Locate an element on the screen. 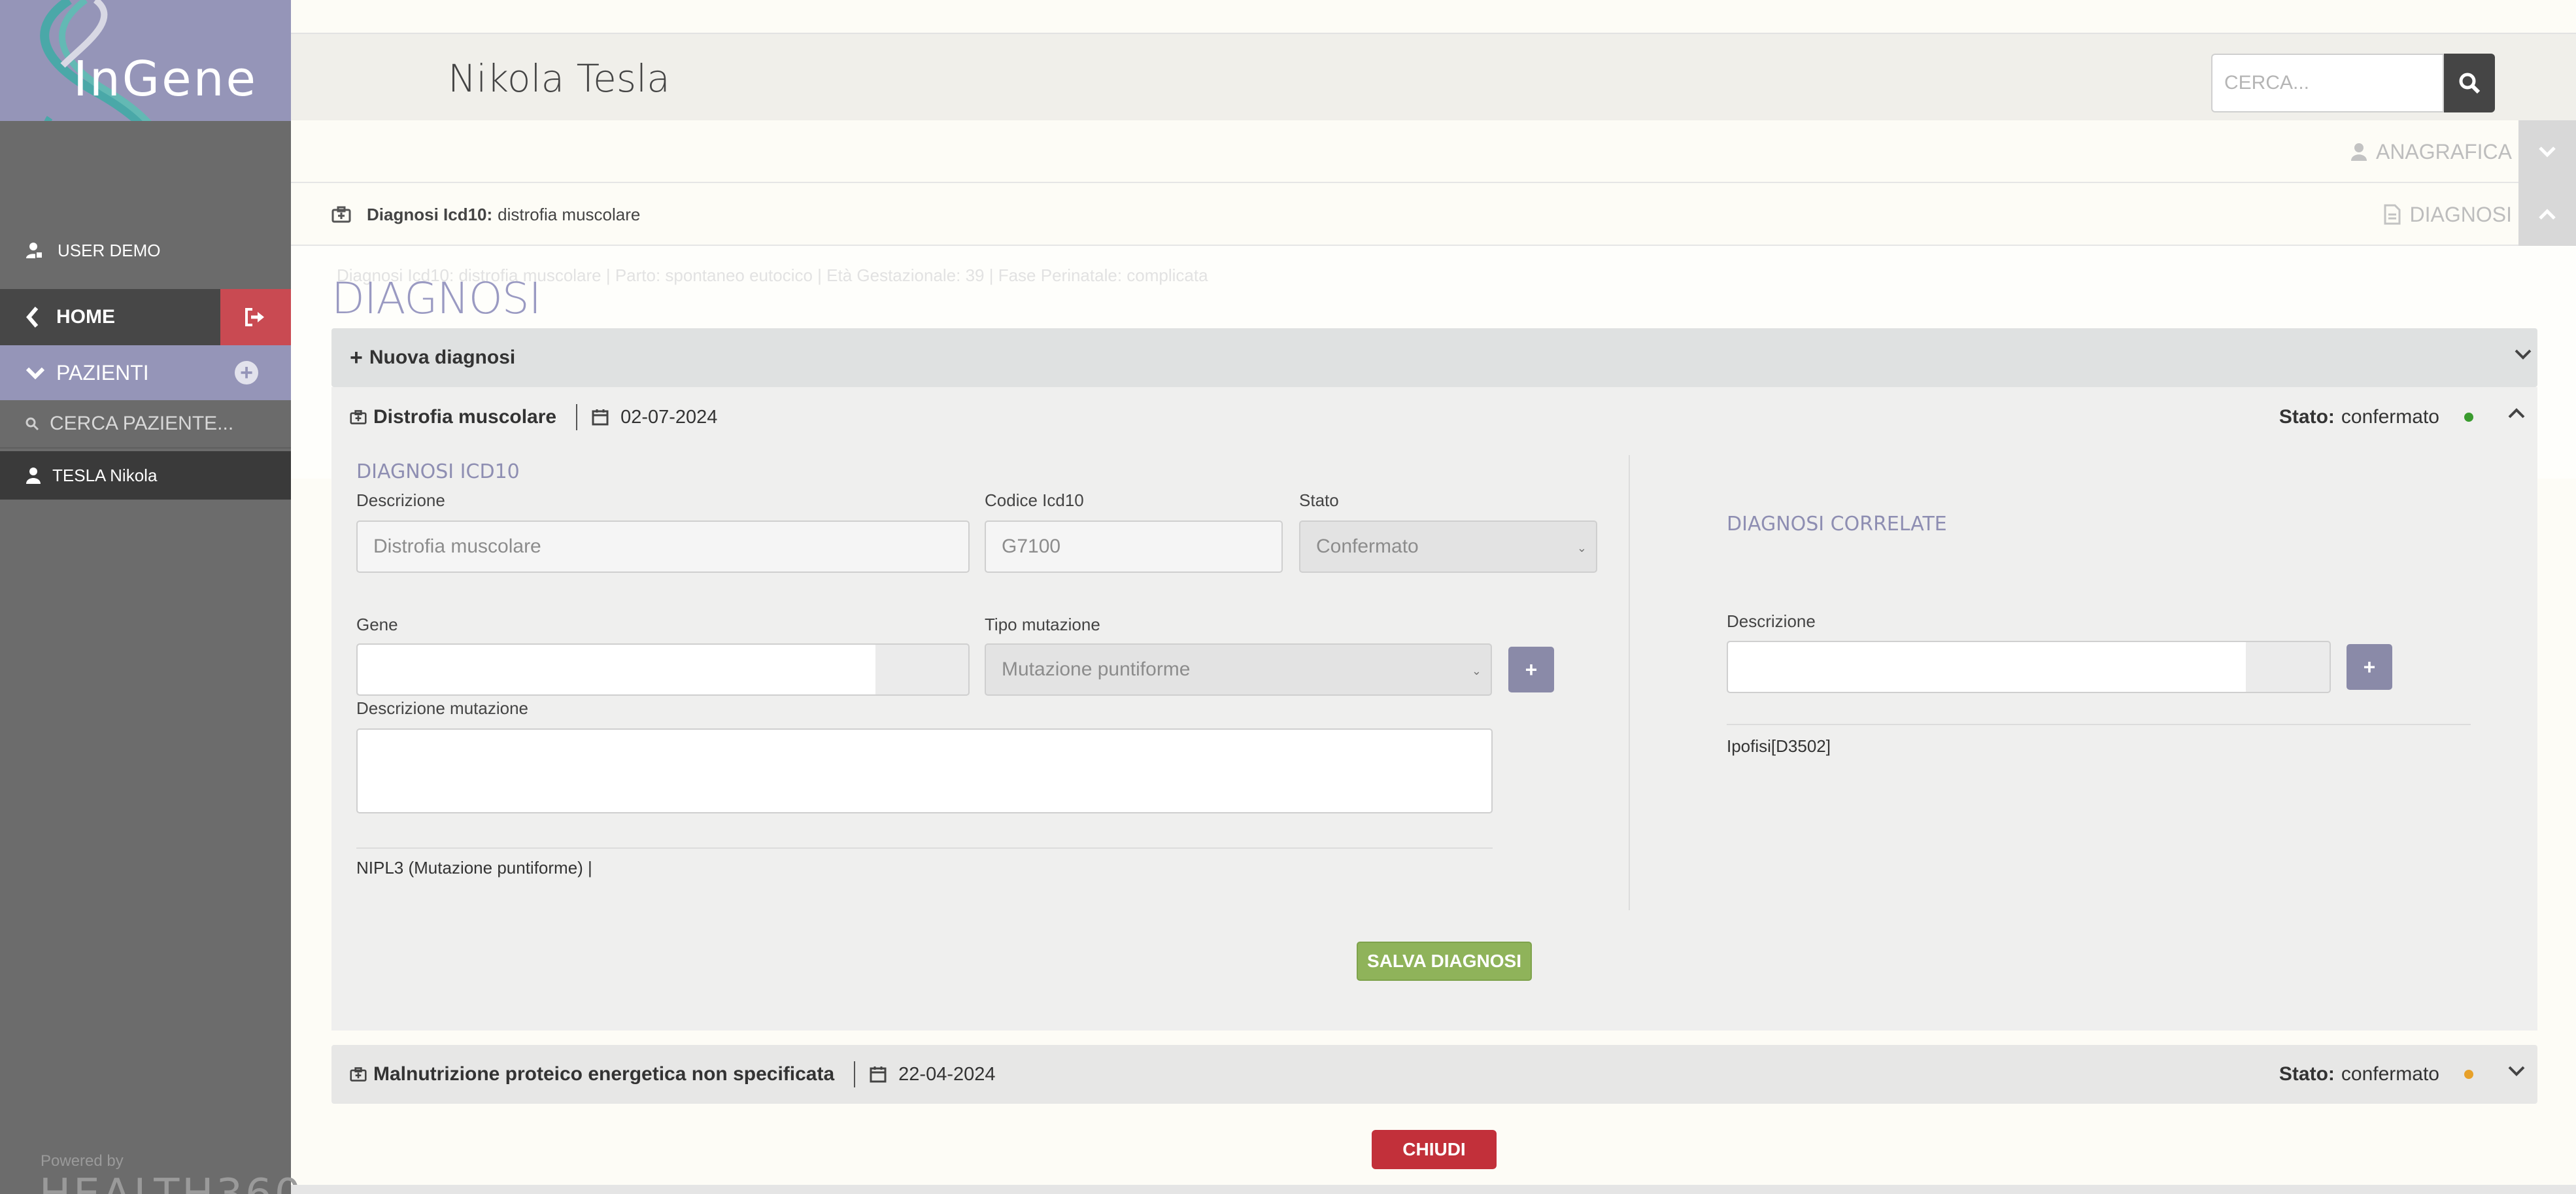  codice-icd10-label: Codice Icd10 is located at coordinates (1034, 500).